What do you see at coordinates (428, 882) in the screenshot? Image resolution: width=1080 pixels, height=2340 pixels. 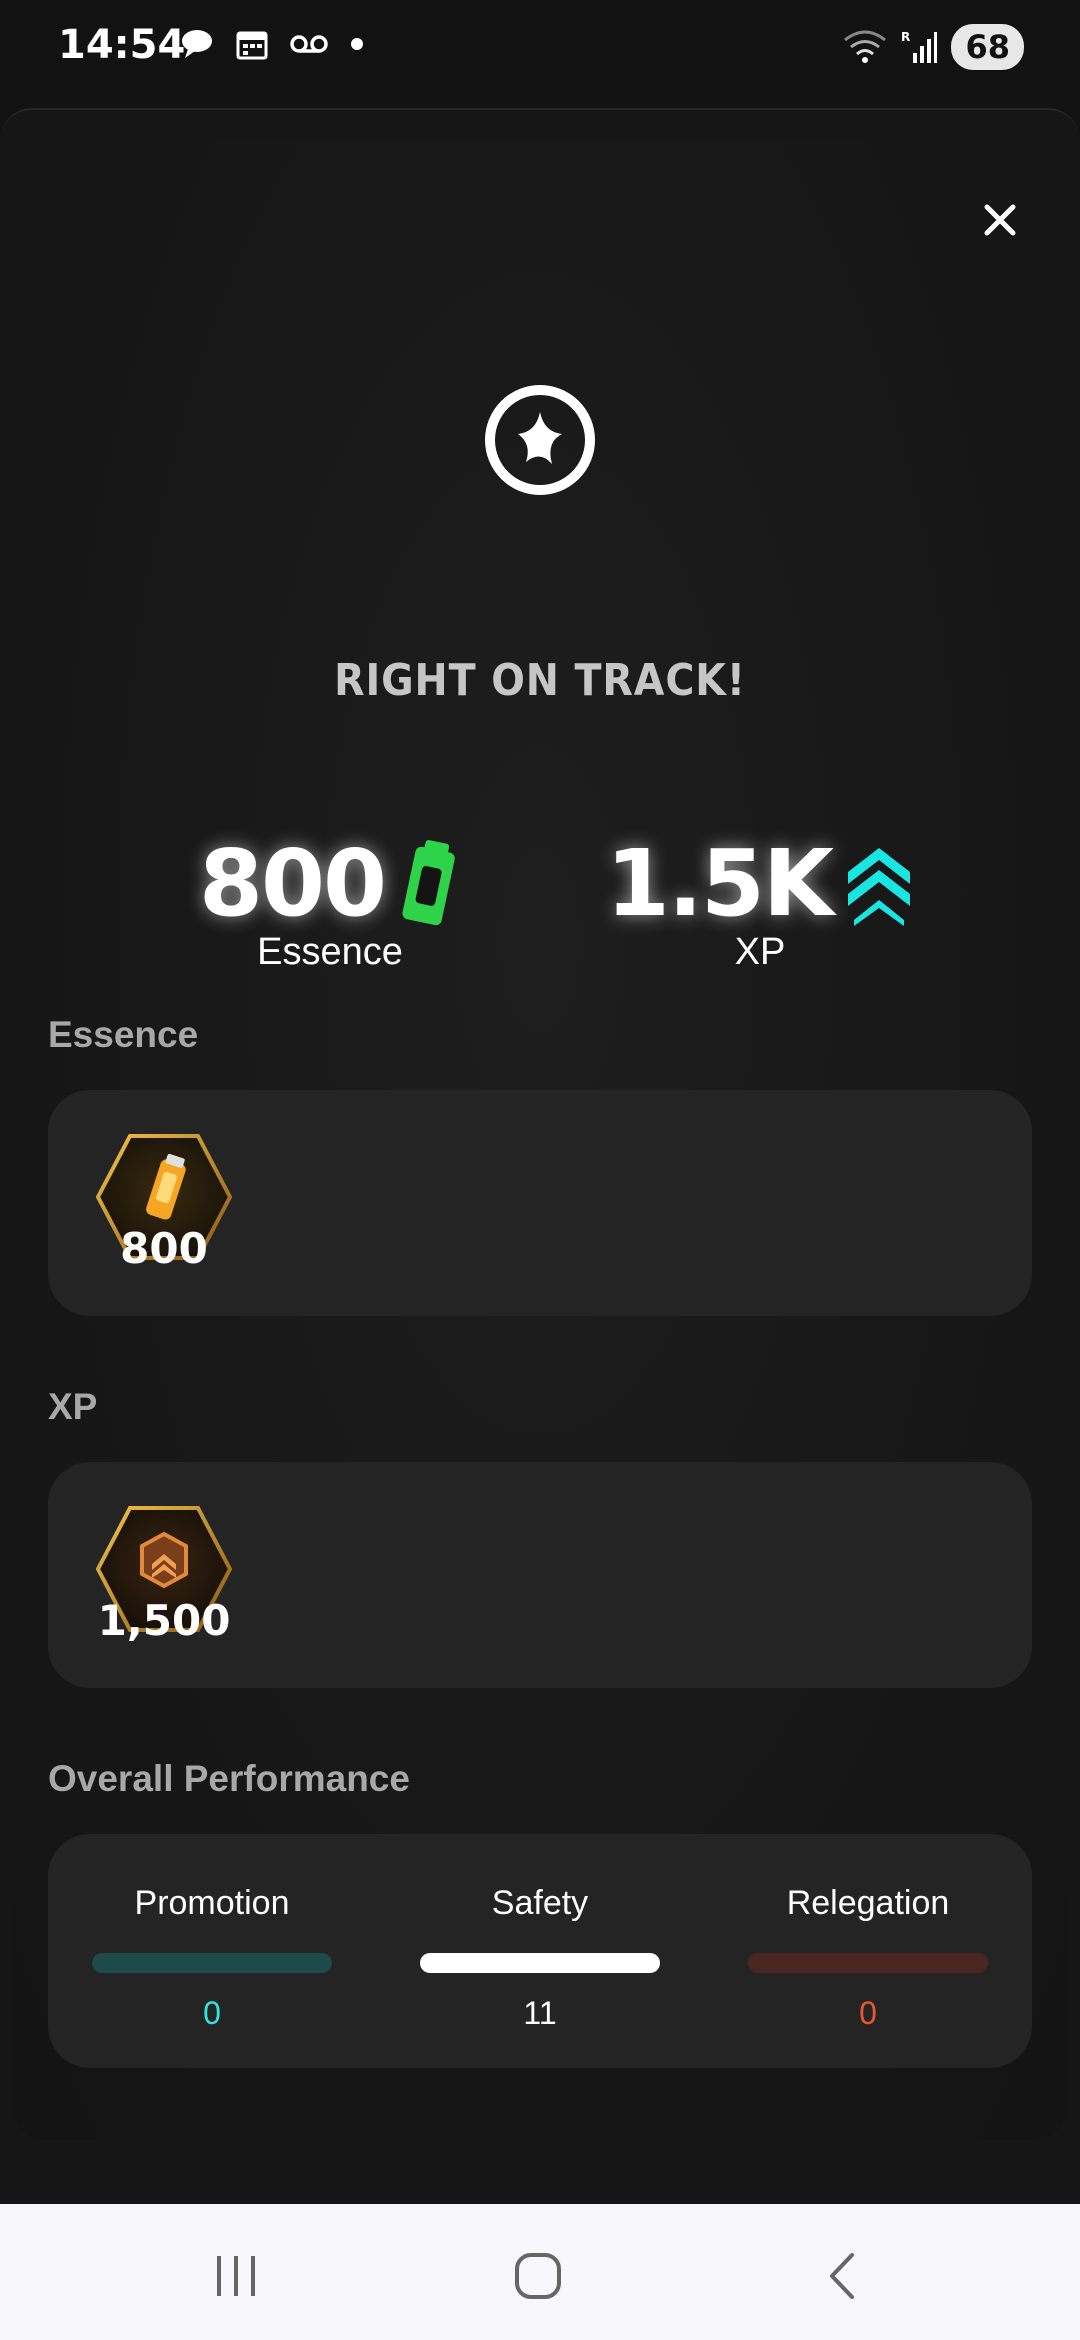 I see `essence-canister-icon` at bounding box center [428, 882].